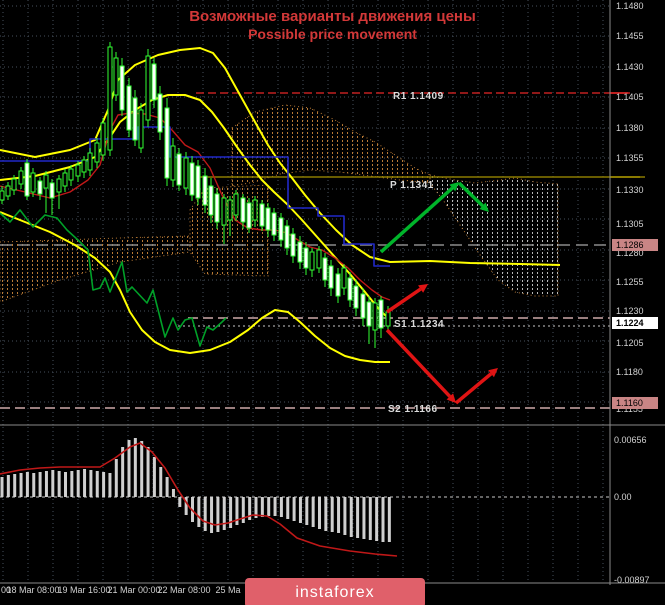 The width and height of the screenshot is (665, 605). I want to click on x-axis-label: 25 Ma, so click(227, 590).